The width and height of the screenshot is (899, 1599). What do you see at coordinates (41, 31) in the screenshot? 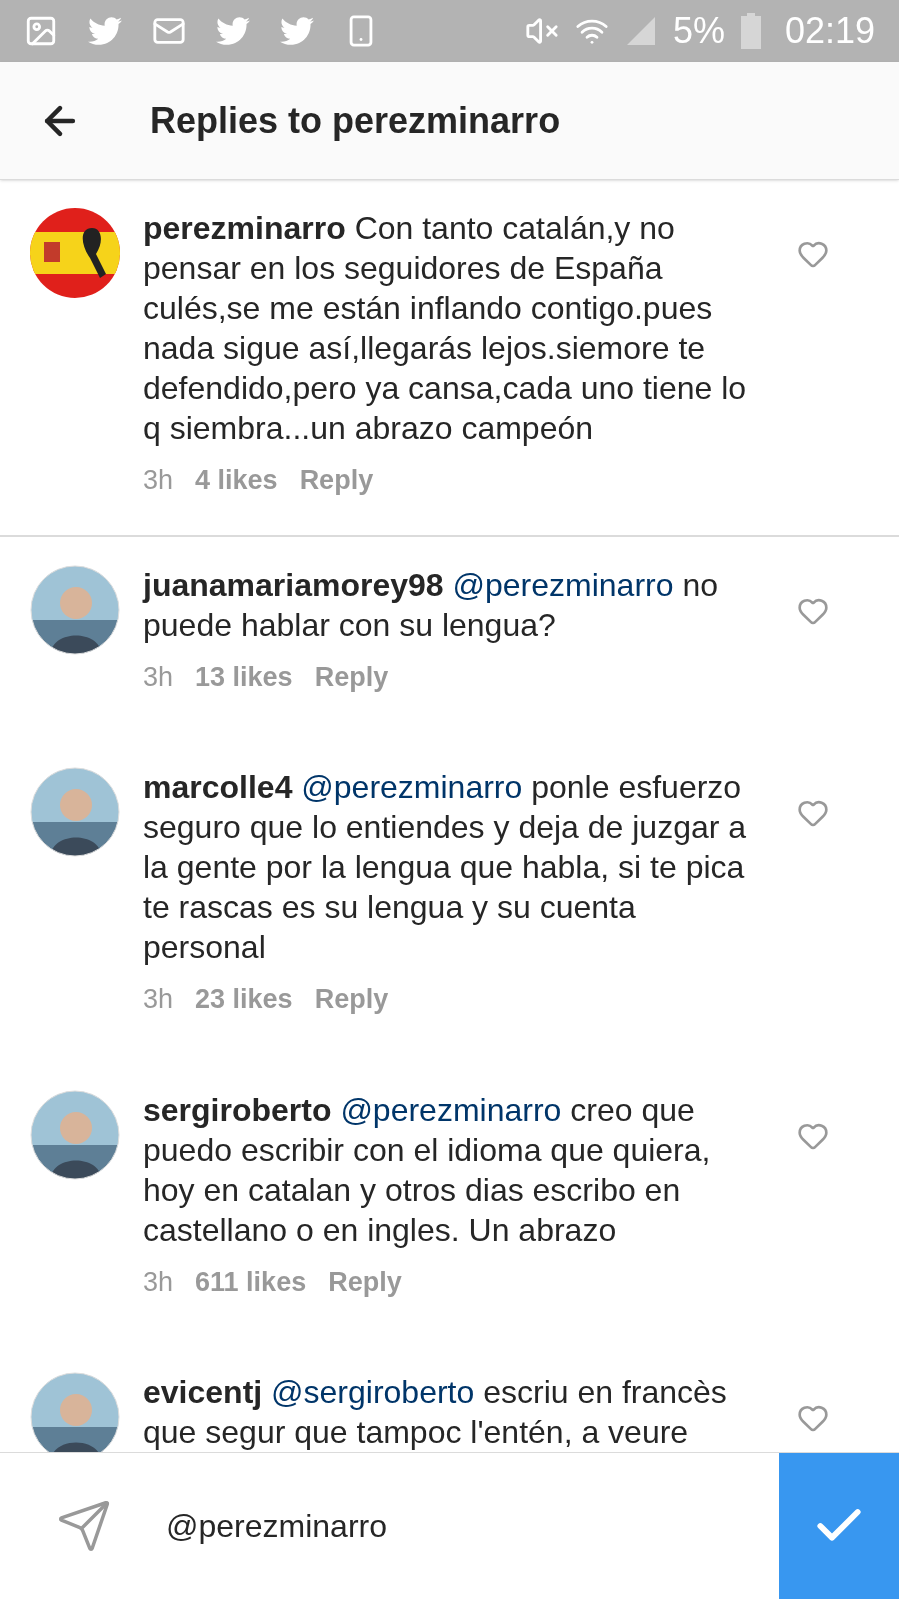
I see `image-icon` at bounding box center [41, 31].